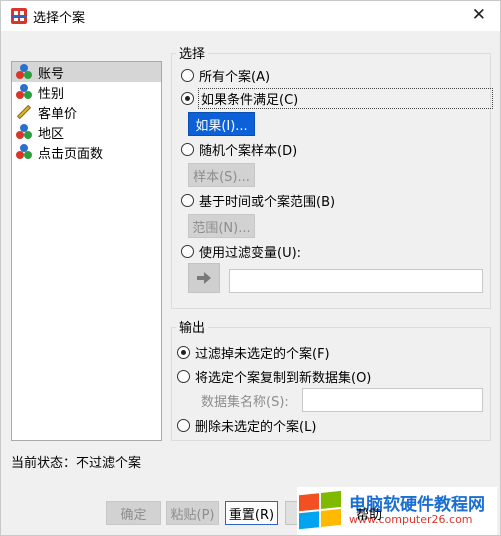 This screenshot has height=536, width=501. I want to click on variable-label: 账号, so click(51, 74).